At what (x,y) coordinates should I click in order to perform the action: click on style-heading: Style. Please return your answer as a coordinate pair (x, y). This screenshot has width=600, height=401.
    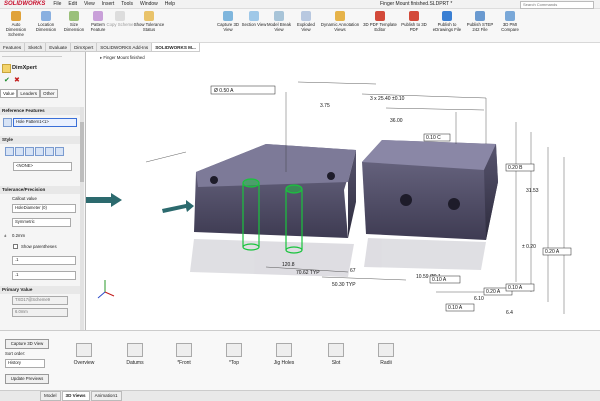
    Looking at the image, I should click on (41, 140).